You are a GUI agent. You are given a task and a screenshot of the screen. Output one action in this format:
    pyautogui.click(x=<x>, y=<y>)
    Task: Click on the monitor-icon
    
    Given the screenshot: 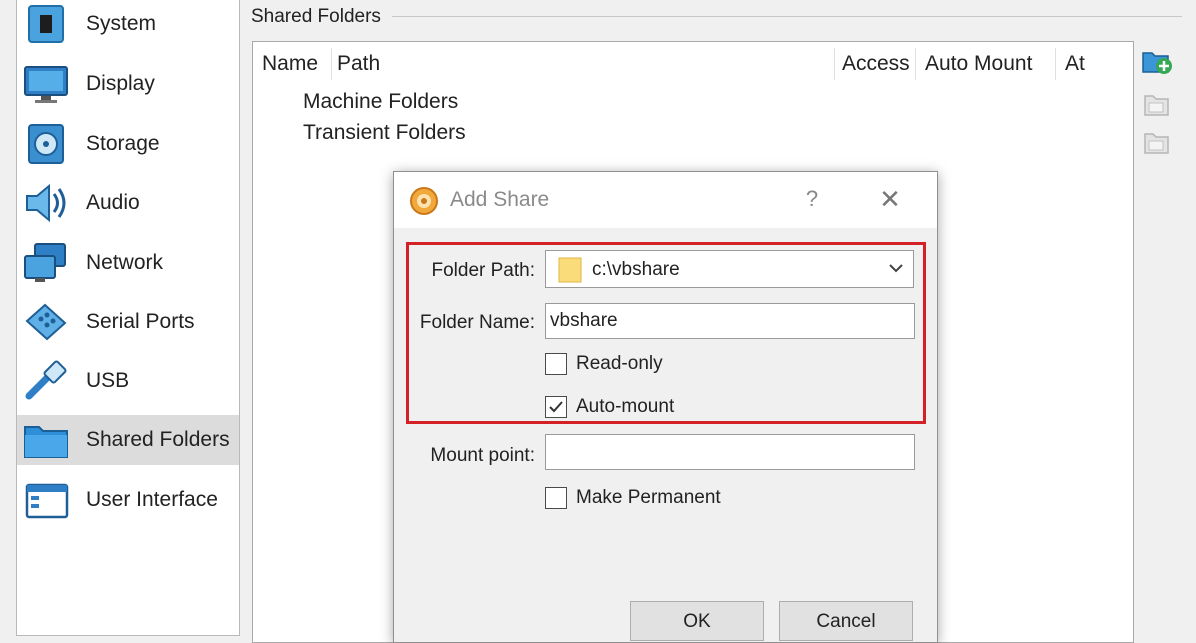 What is the action you would take?
    pyautogui.click(x=46, y=84)
    